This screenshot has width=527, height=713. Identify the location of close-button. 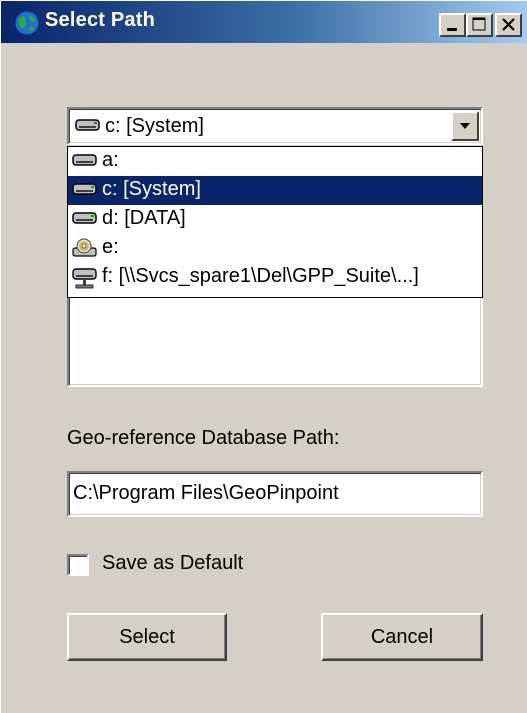
(508, 25).